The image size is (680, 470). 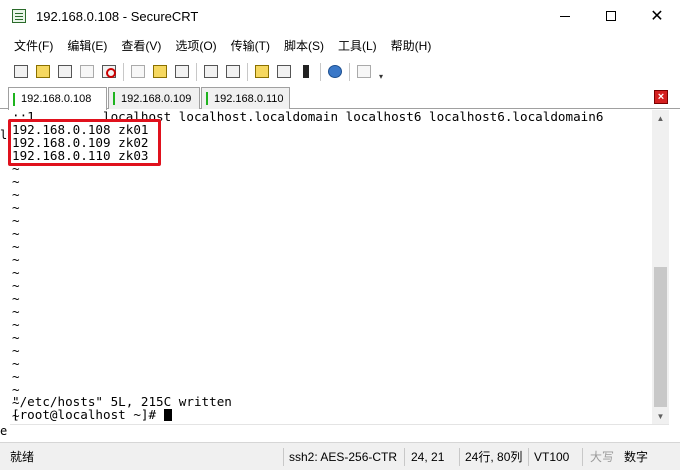 I want to click on disconnect-icon, so click(x=109, y=71).